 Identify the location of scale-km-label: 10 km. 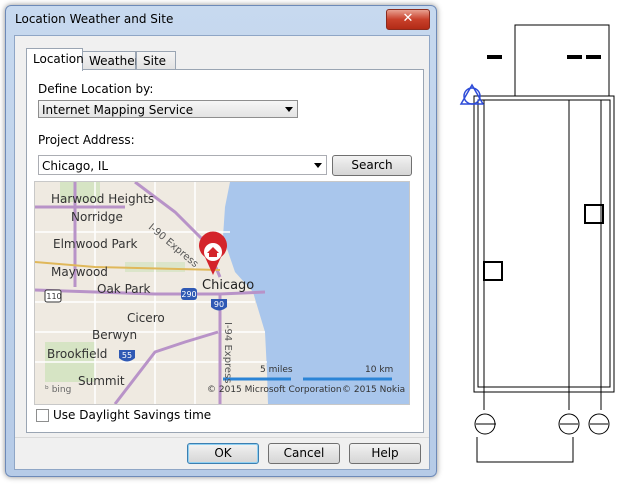
(379, 370).